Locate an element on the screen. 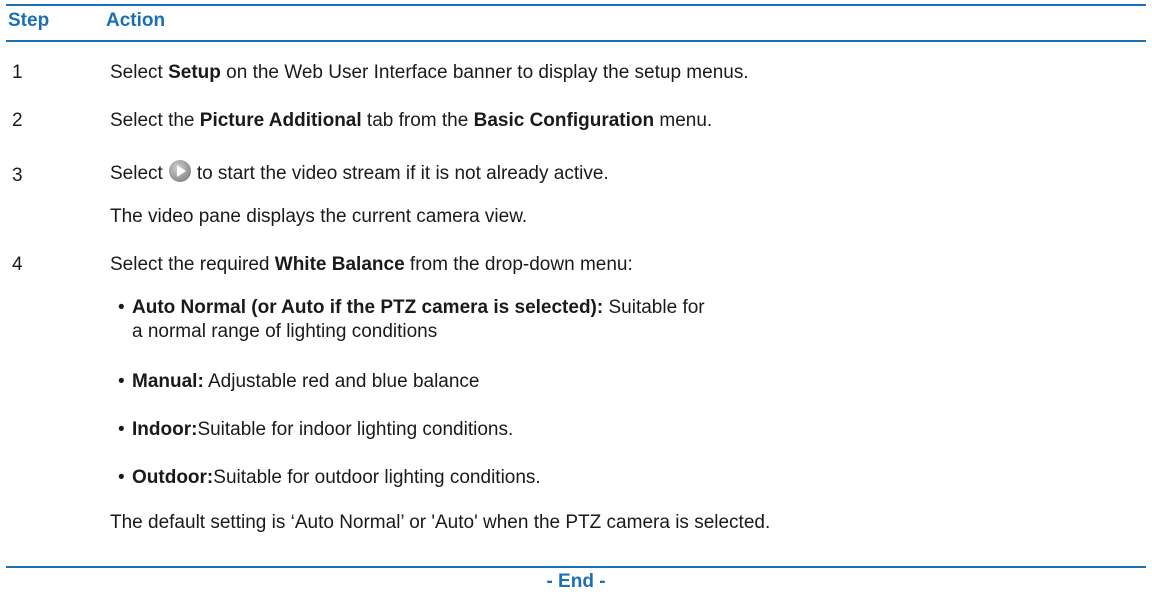 The width and height of the screenshot is (1152, 598). header-step: Step is located at coordinates (29, 20).